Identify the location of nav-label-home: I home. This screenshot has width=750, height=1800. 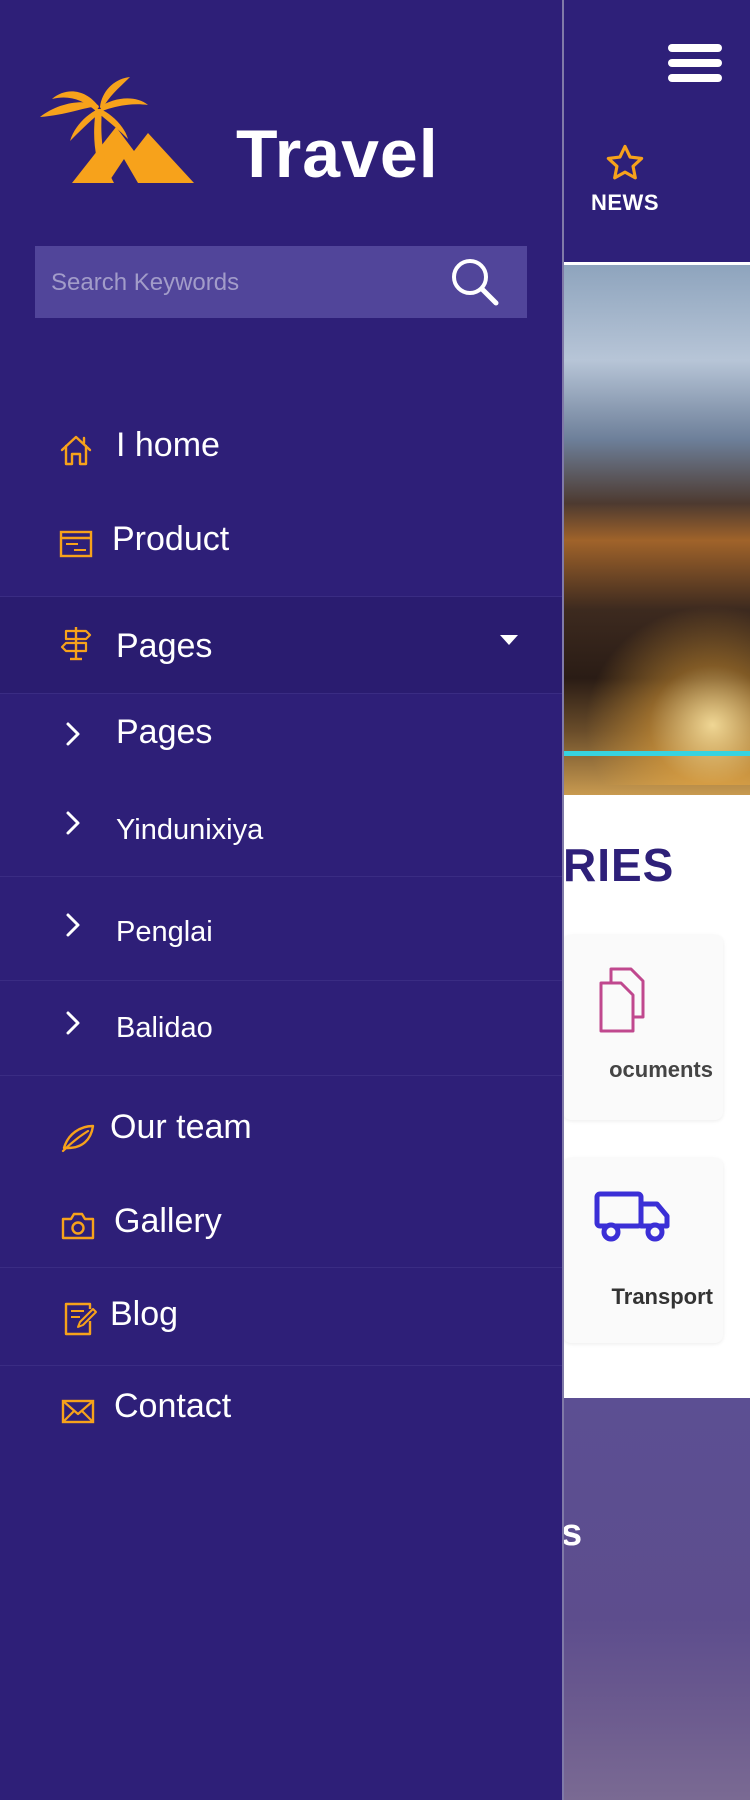
(168, 445).